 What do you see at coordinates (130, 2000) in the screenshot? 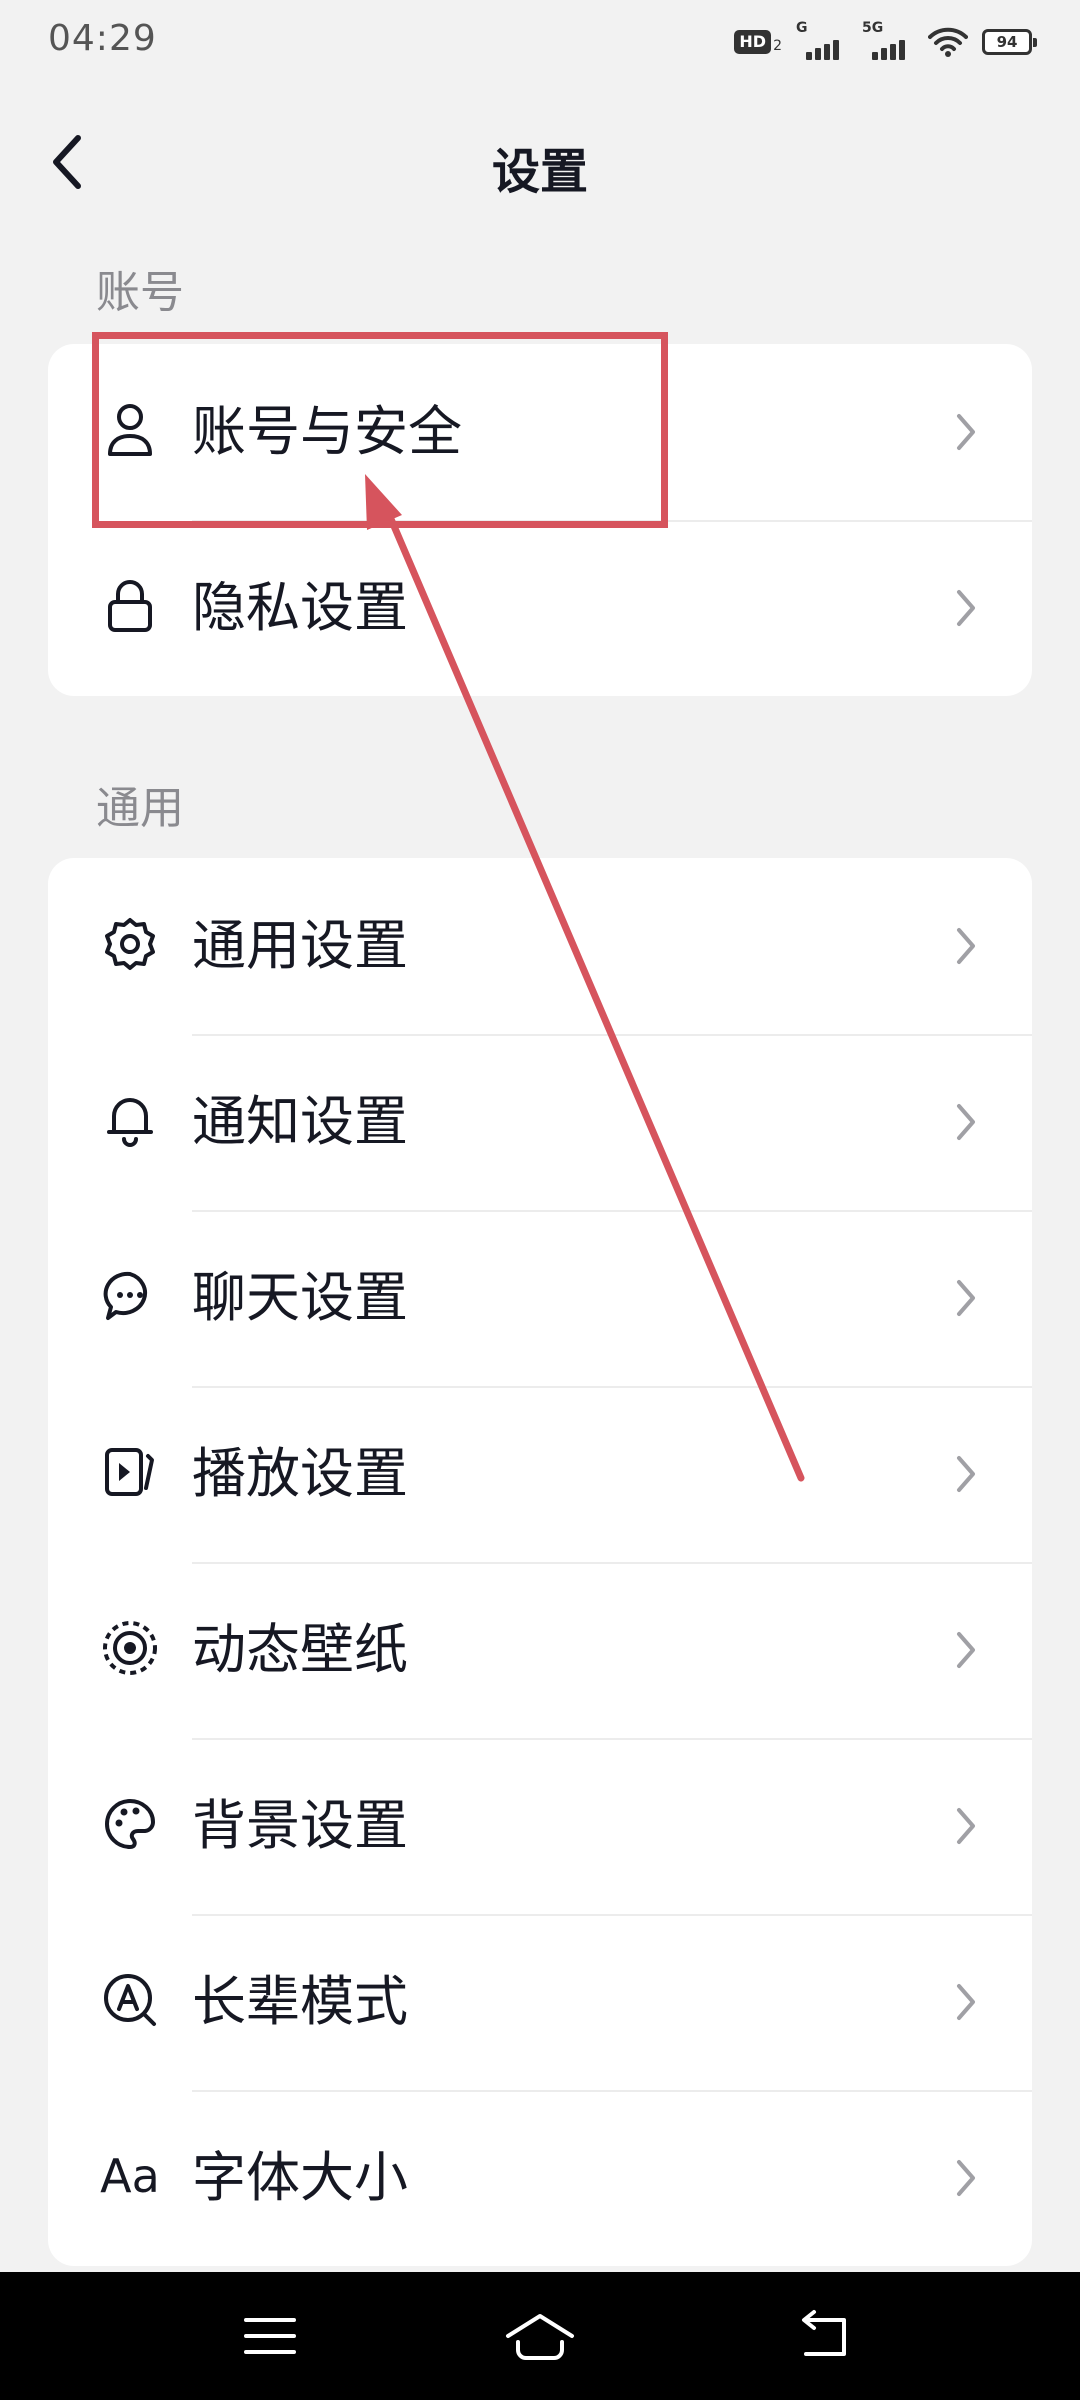
I see `elder-mode-icon` at bounding box center [130, 2000].